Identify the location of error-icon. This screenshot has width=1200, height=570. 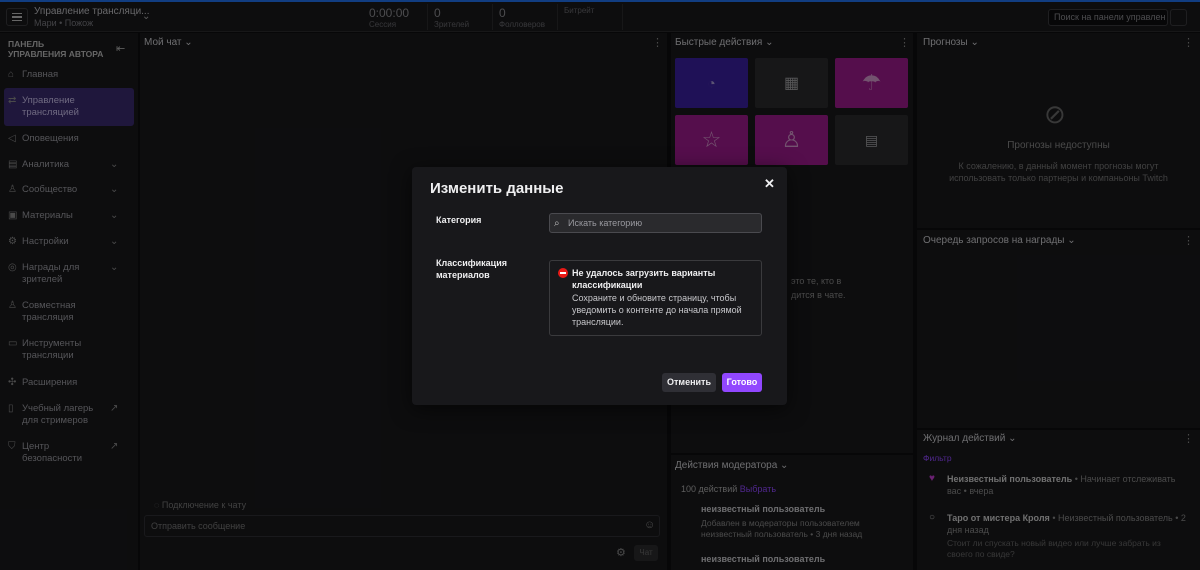
(563, 273).